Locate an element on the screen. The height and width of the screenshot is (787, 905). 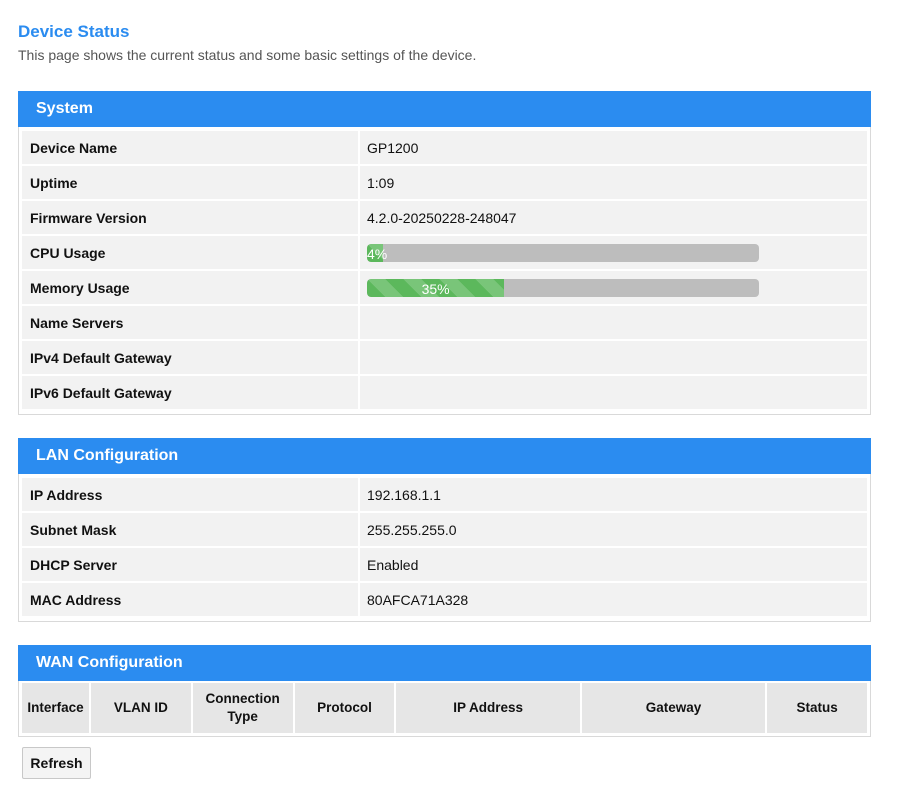
system-header: System is located at coordinates (444, 109).